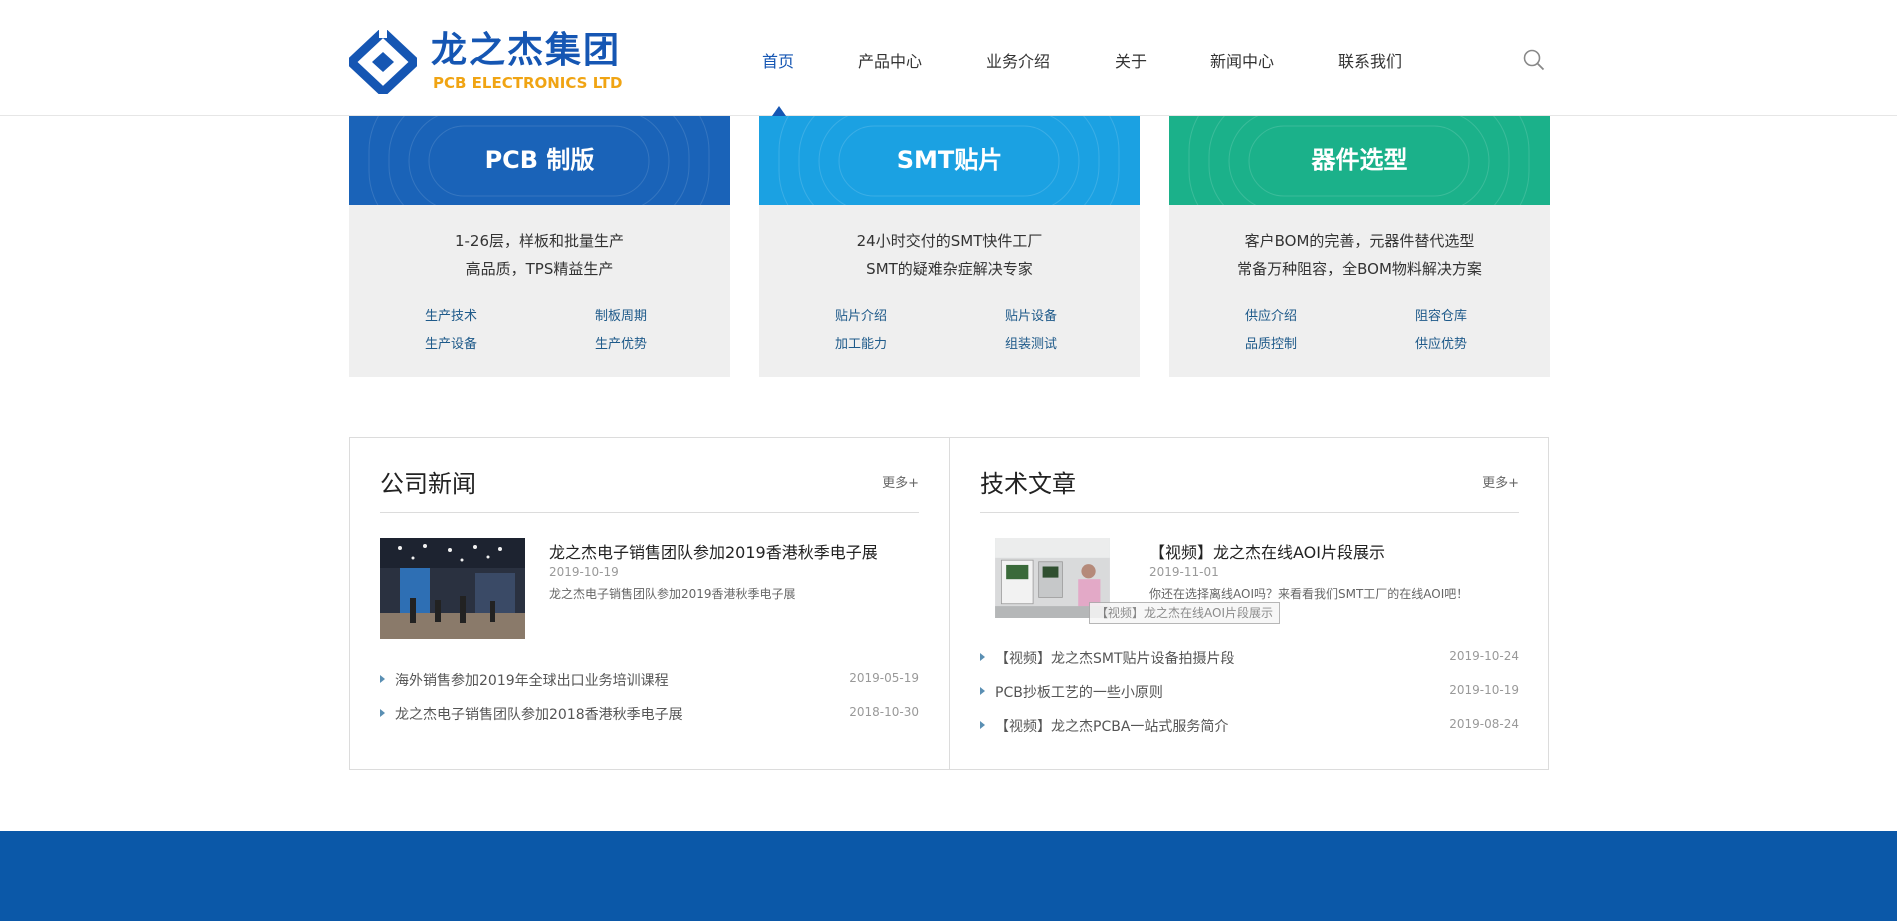 This screenshot has width=1897, height=921. Describe the element at coordinates (1249, 692) in the screenshot. I see `article-list-item: PCB抄板工艺的一些小原则 2019-10-19` at that location.